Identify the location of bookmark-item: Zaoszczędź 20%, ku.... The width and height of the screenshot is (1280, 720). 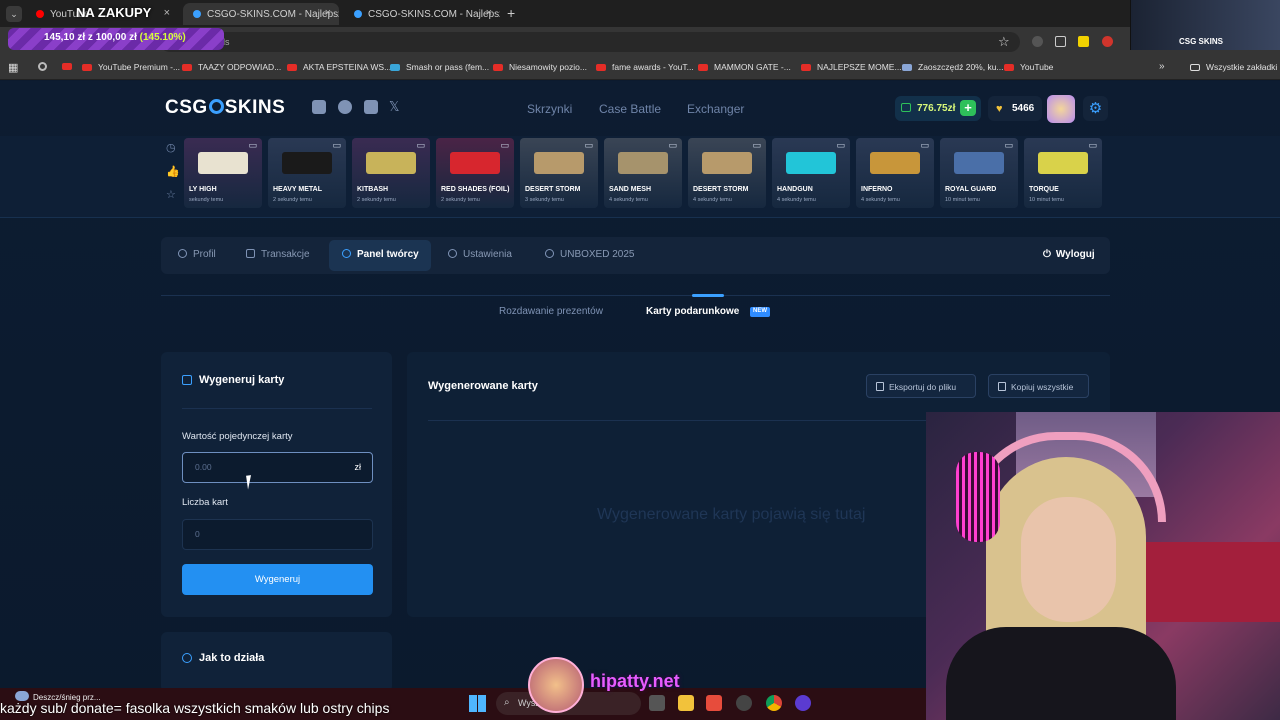
(953, 67).